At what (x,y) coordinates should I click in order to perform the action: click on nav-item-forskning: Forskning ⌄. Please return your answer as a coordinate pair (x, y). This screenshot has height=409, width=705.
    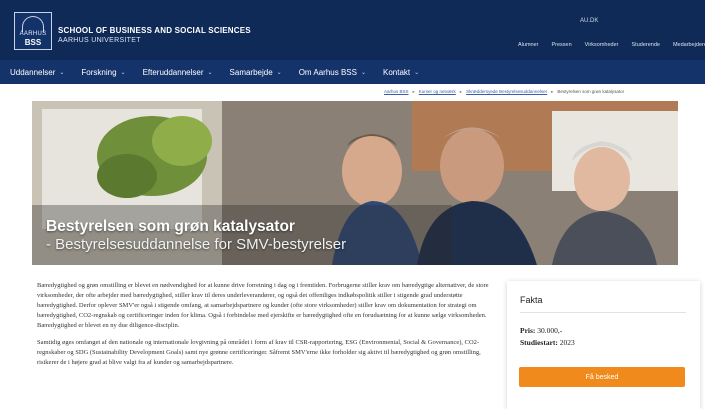
    Looking at the image, I should click on (103, 72).